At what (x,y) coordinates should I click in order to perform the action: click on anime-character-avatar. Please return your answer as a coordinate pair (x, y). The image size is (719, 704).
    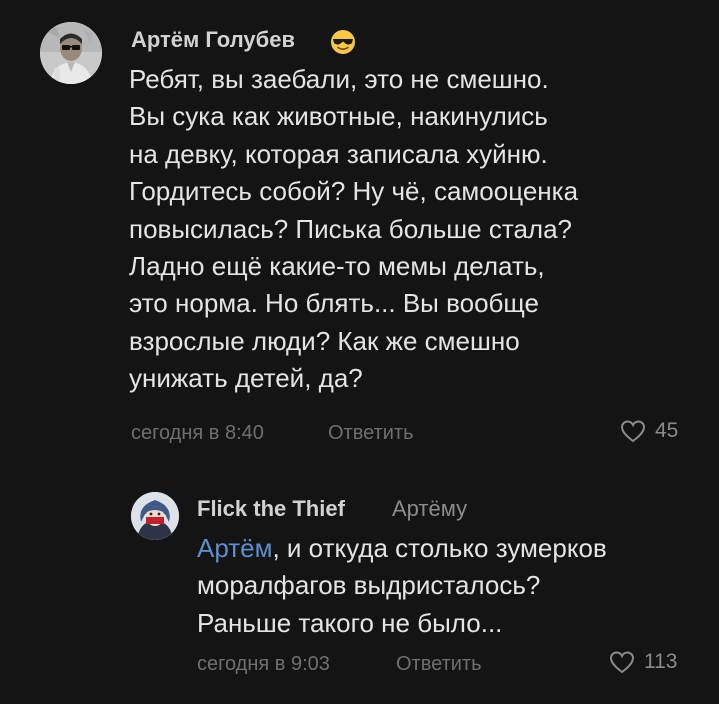
    Looking at the image, I should click on (155, 516).